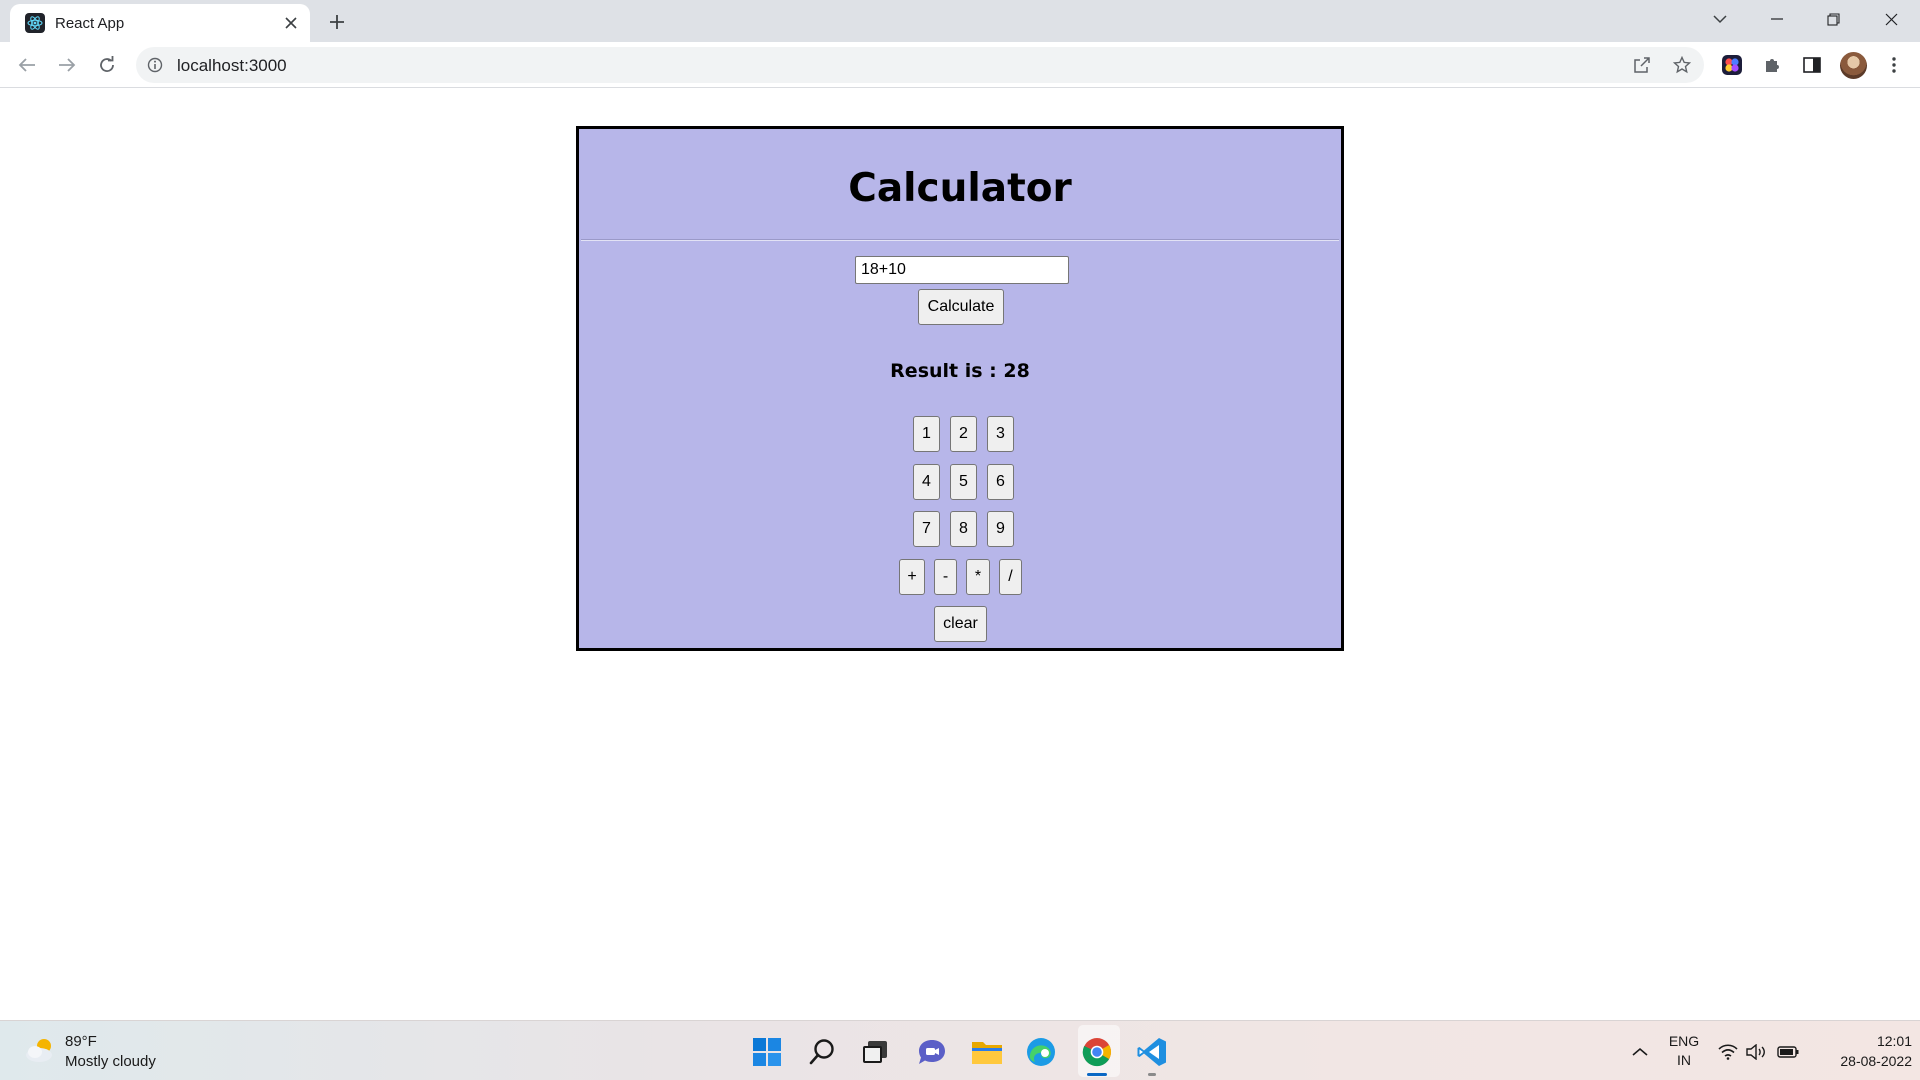 The width and height of the screenshot is (1920, 1080). Describe the element at coordinates (963, 482) in the screenshot. I see `digit-button-5: 5` at that location.